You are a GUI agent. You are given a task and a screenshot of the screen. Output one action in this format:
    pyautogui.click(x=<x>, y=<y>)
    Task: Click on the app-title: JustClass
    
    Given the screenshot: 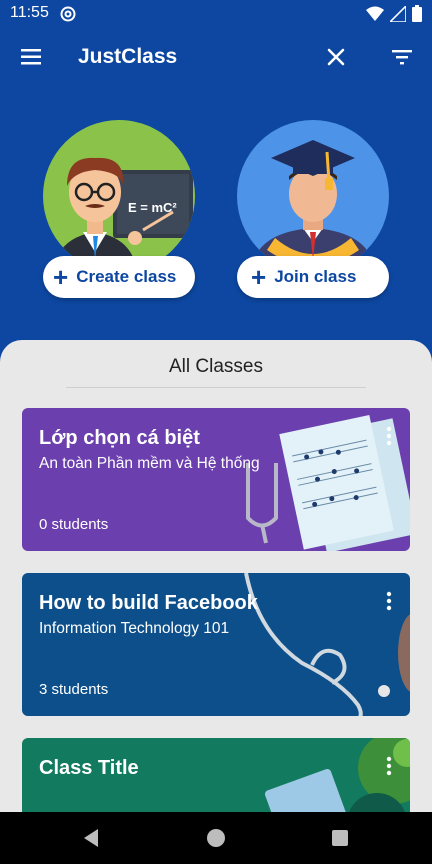 What is the action you would take?
    pyautogui.click(x=128, y=56)
    